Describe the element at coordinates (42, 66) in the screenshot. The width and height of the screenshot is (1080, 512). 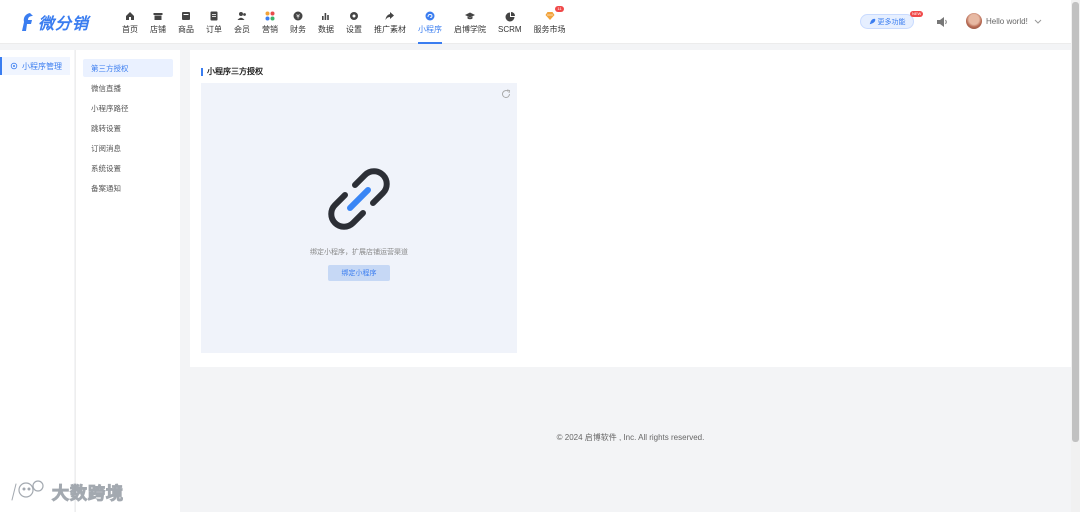
I see `rail-item-label: 小程序管理` at that location.